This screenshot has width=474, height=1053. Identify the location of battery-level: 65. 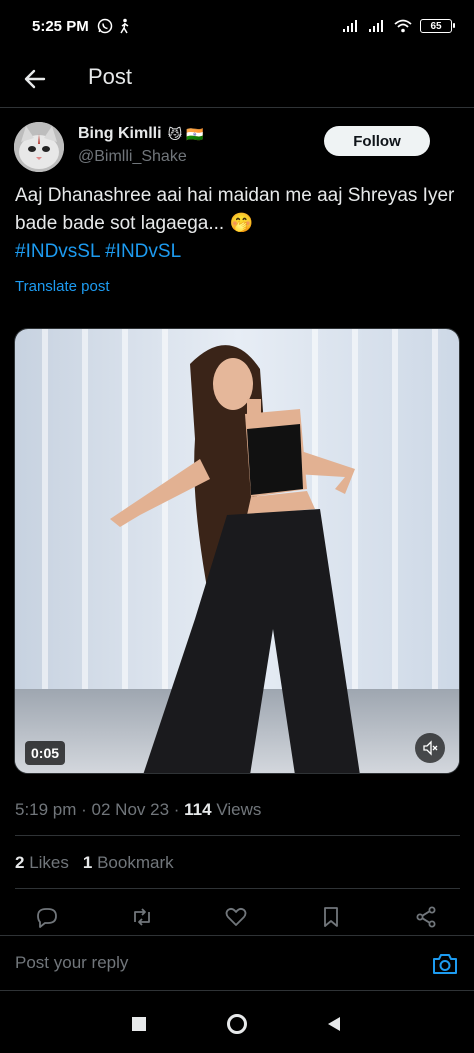
(436, 26).